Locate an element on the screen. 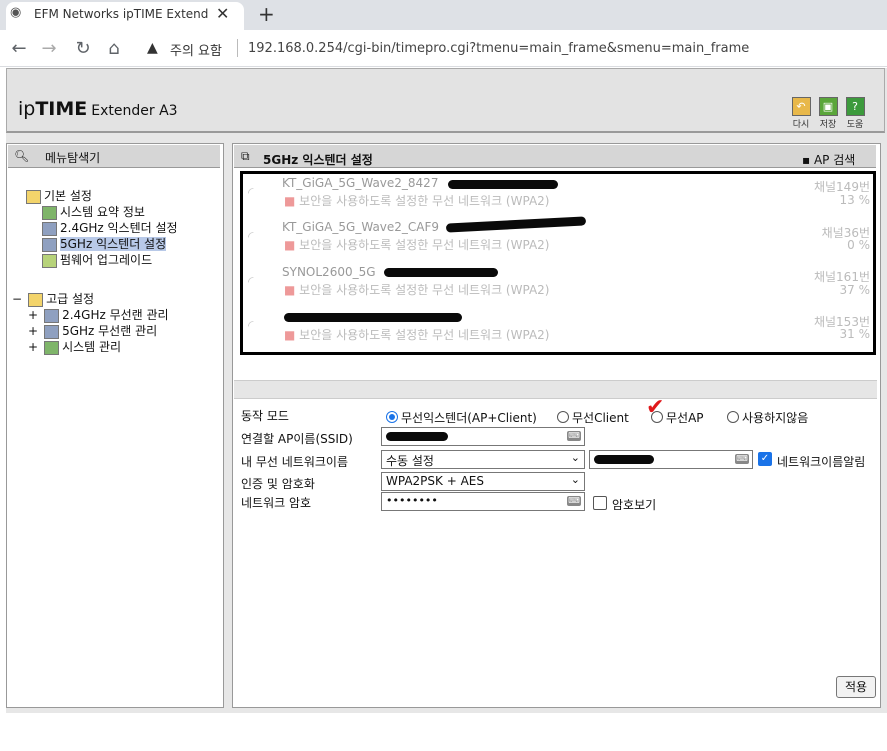 The width and height of the screenshot is (887, 751). warning-icon: ▲ is located at coordinates (152, 48).